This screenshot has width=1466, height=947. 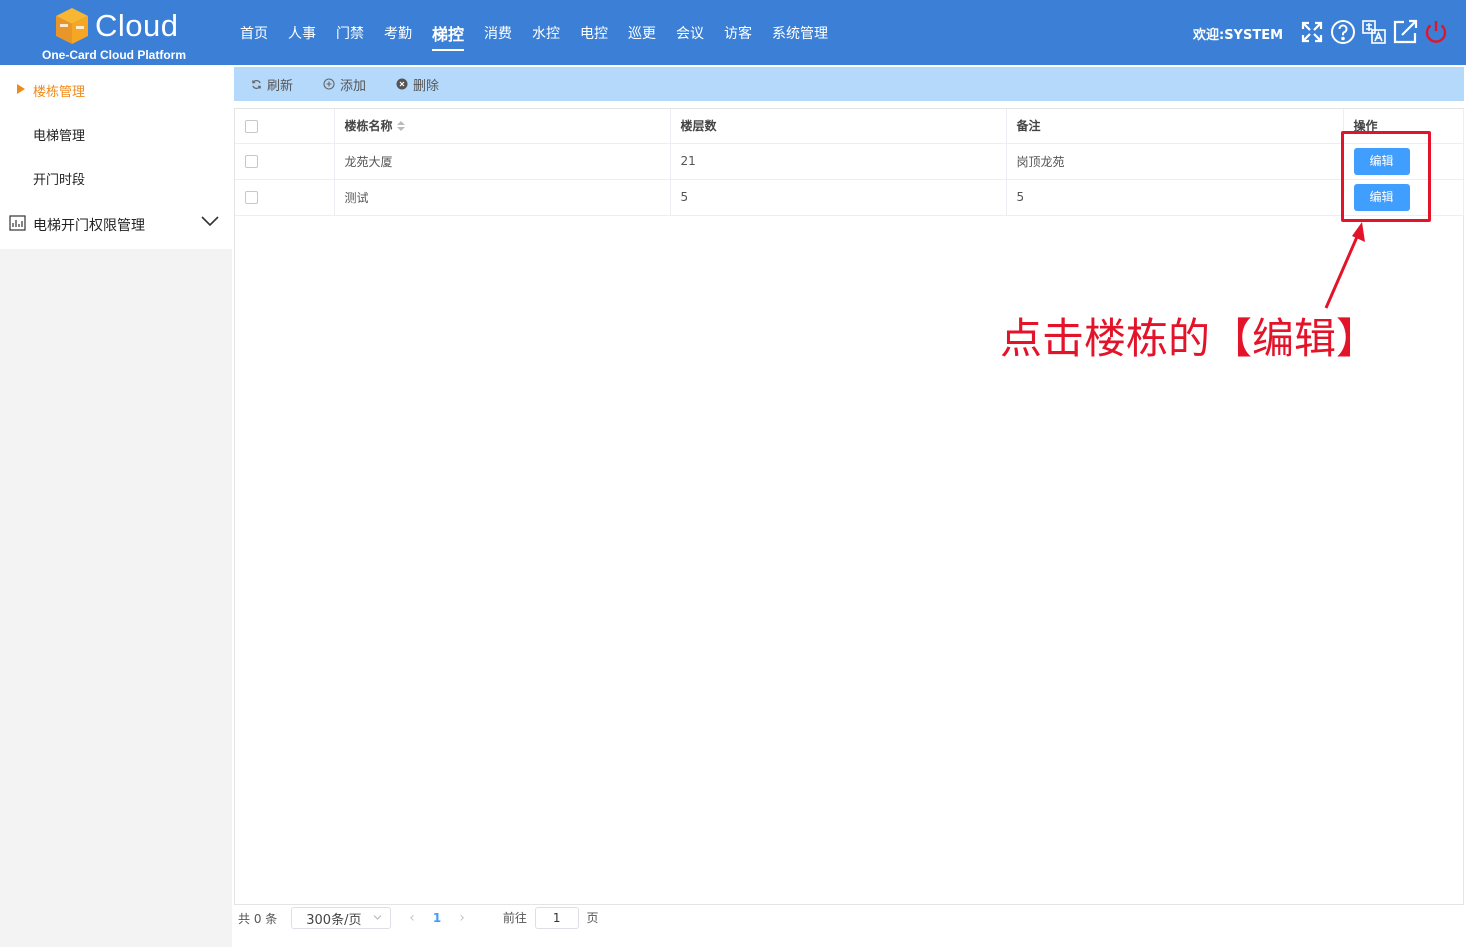 I want to click on refresh-icon, so click(x=256, y=84).